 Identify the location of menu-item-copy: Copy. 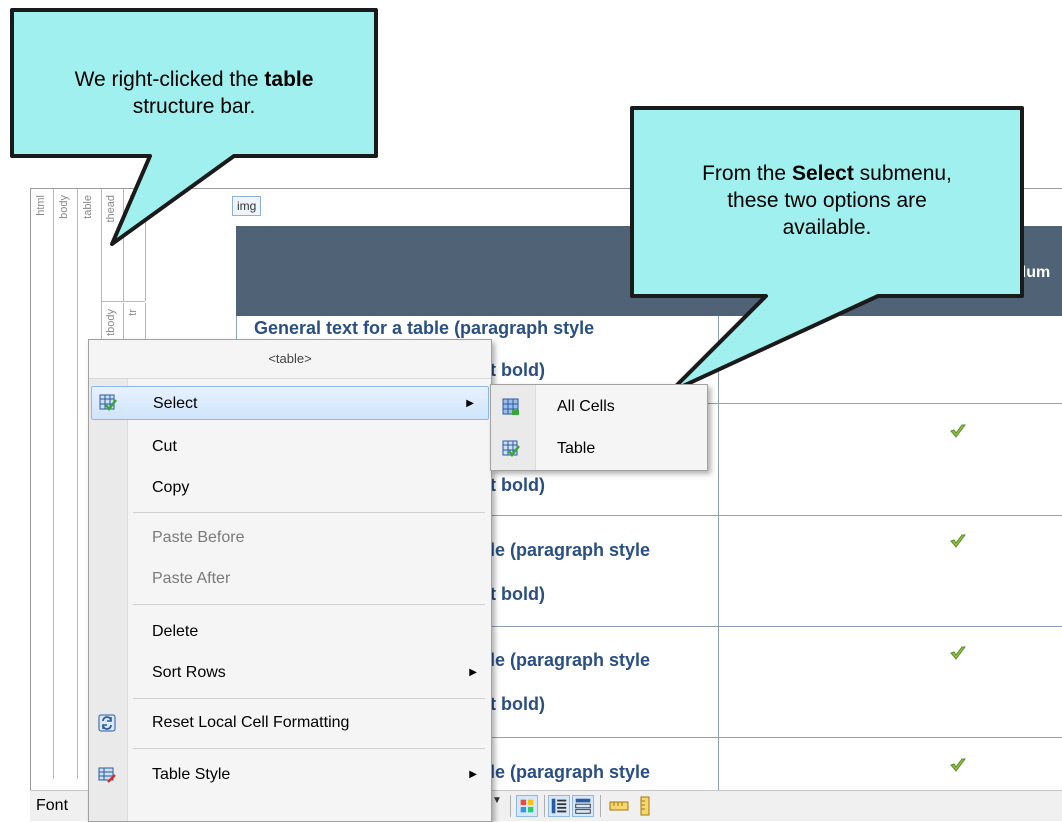
(290, 488).